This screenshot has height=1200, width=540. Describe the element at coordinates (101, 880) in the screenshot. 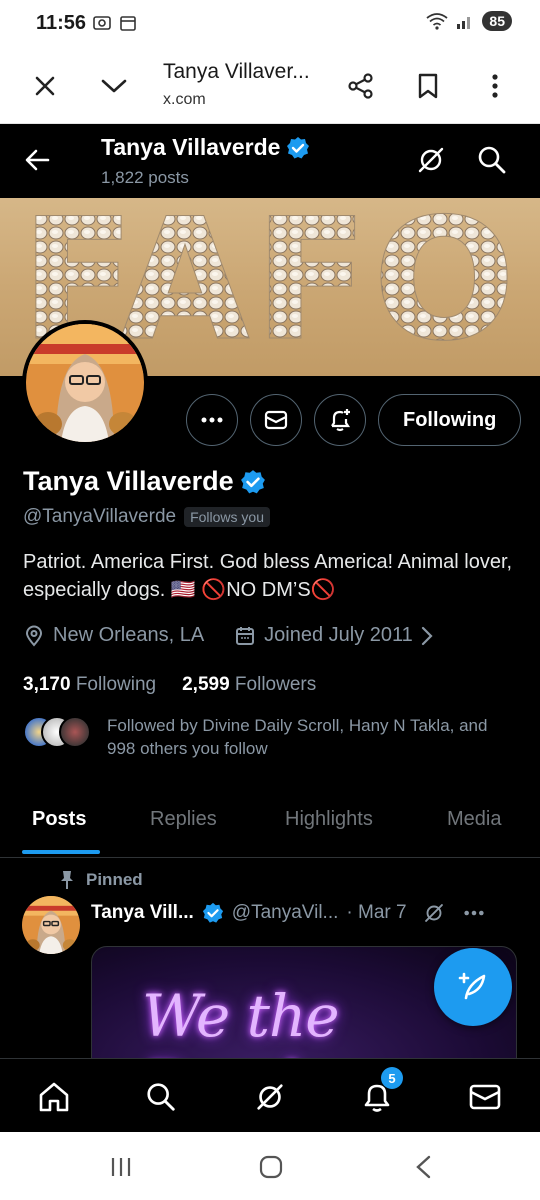

I see `pinned-label: Pinned` at that location.